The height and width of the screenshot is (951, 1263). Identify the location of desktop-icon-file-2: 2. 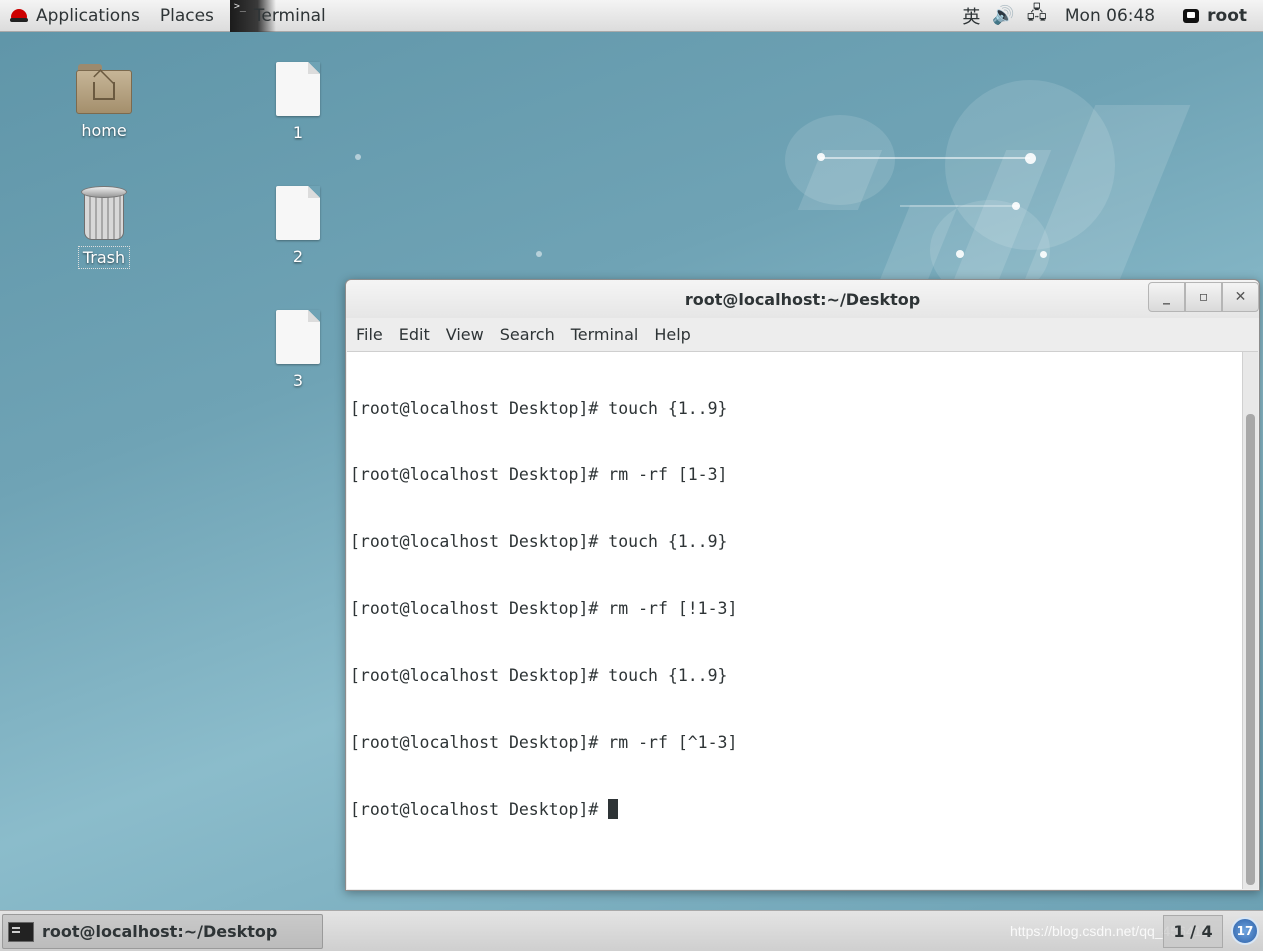
(298, 226).